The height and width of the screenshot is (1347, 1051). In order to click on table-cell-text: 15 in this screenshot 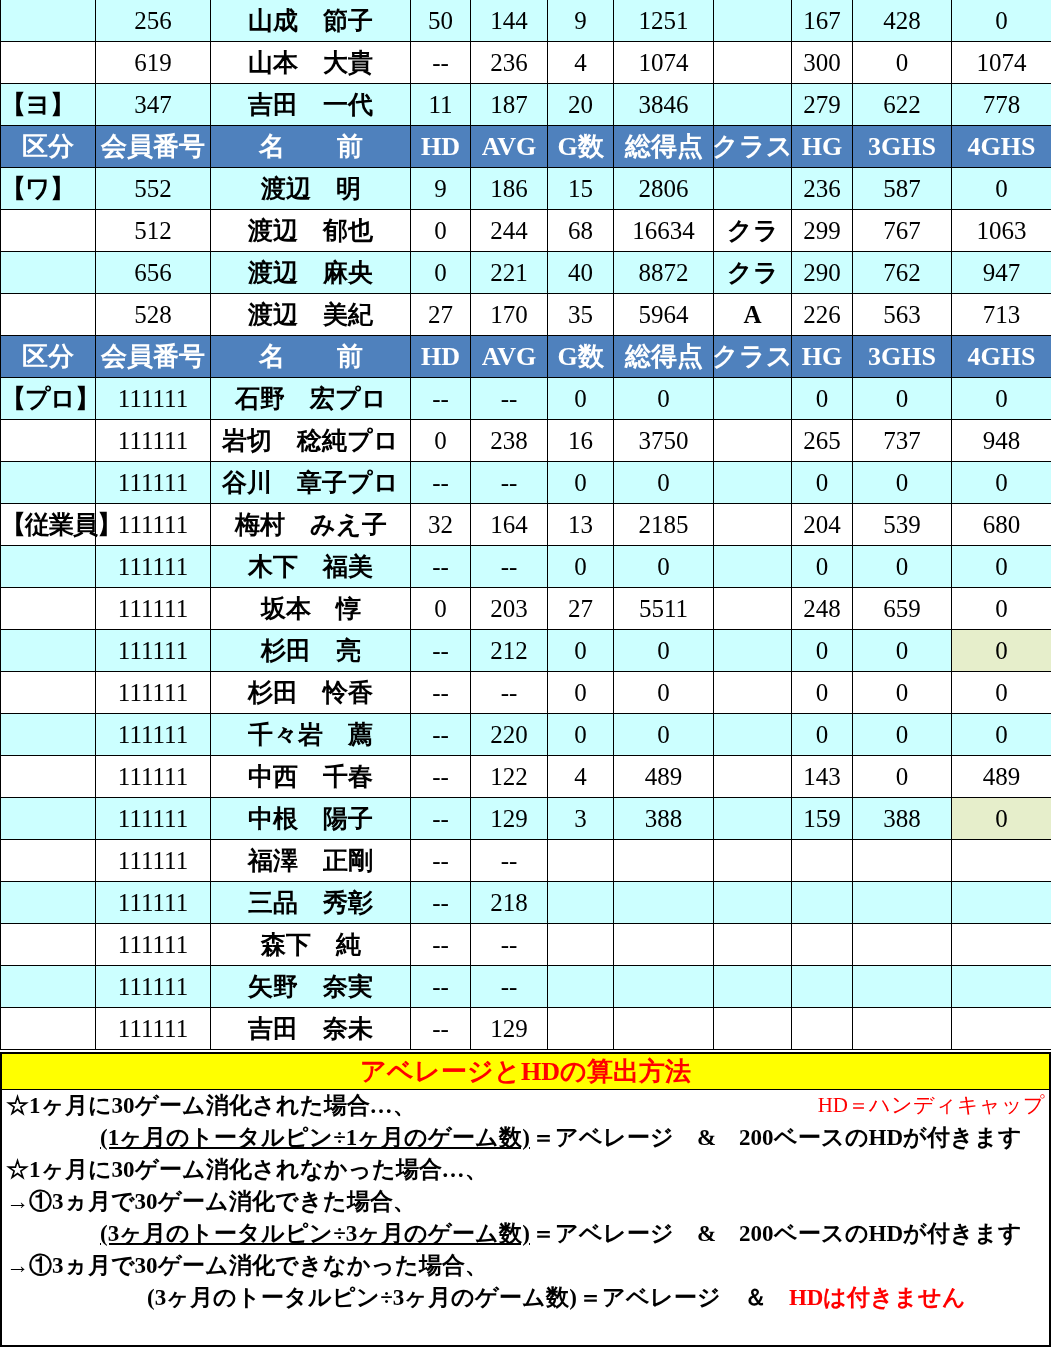, I will do `click(580, 188)`.